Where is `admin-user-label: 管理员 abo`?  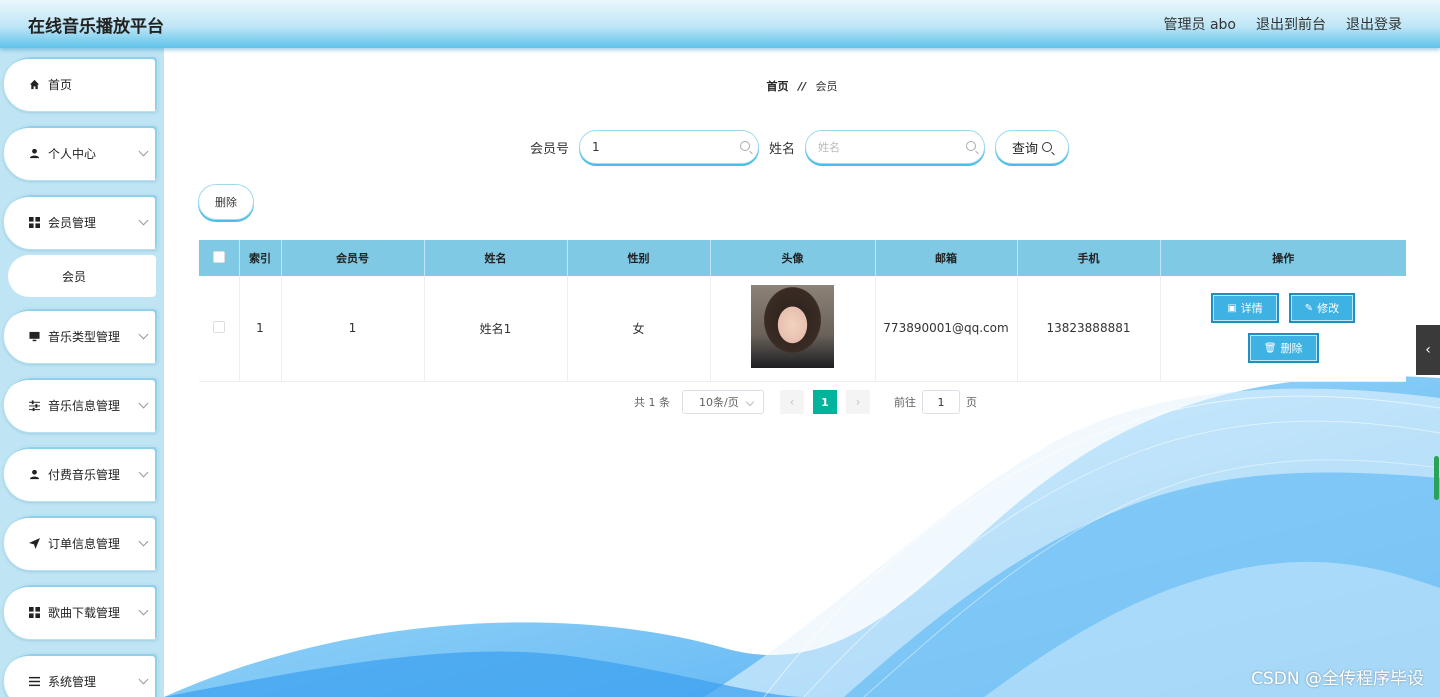 admin-user-label: 管理员 abo is located at coordinates (1200, 24).